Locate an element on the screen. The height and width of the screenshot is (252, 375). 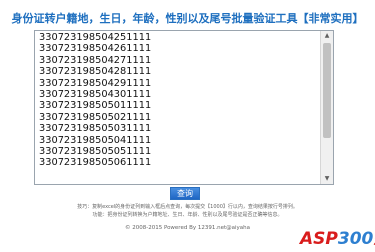
watermark-logo-part: ASP is located at coordinates (319, 239).